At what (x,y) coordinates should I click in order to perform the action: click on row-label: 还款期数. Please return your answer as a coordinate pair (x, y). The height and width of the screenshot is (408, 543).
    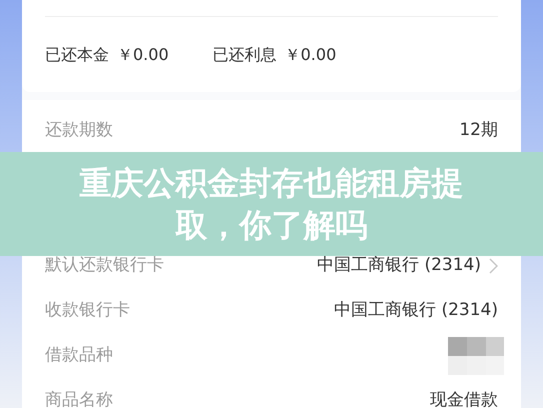
    Looking at the image, I should click on (79, 130).